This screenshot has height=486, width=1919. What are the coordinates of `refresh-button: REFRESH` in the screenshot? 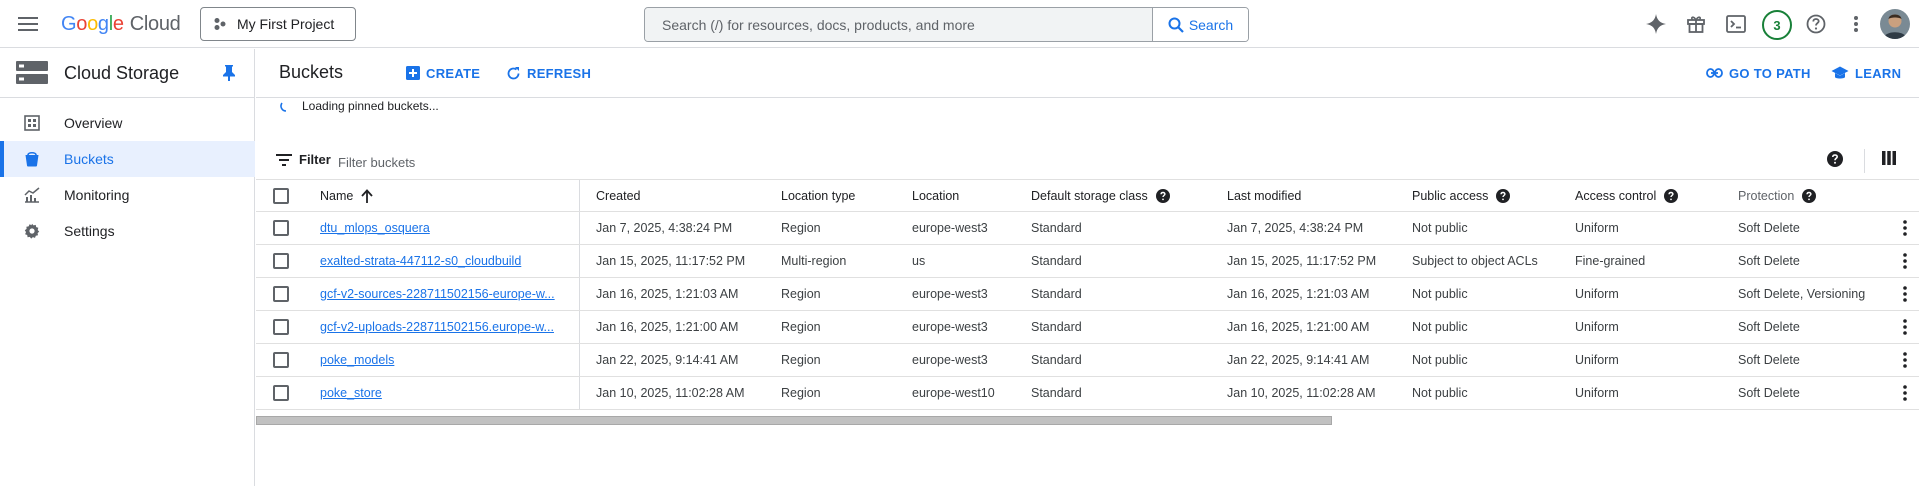 It's located at (548, 73).